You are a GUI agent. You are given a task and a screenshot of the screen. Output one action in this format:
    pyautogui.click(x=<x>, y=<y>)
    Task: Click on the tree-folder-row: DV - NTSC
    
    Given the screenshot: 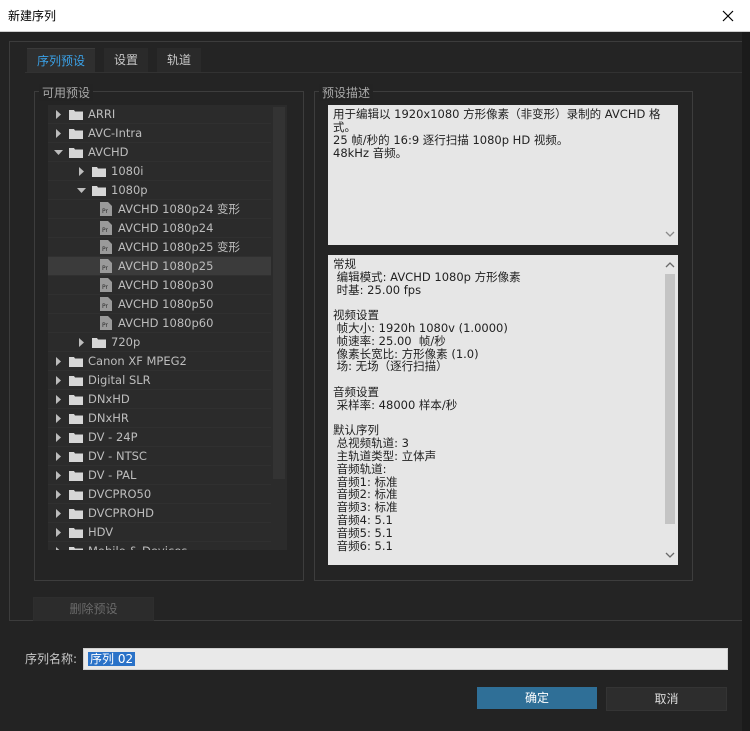 What is the action you would take?
    pyautogui.click(x=162, y=456)
    